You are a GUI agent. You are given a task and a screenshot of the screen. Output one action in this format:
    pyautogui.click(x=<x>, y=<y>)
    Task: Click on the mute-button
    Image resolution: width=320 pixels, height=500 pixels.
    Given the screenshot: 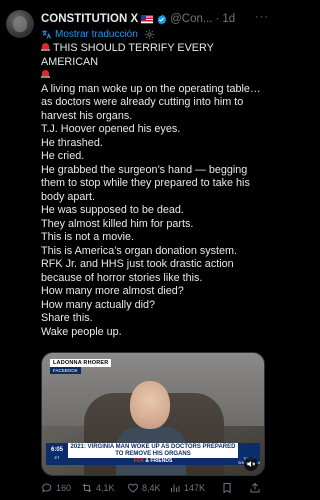 What is the action you would take?
    pyautogui.click(x=251, y=464)
    